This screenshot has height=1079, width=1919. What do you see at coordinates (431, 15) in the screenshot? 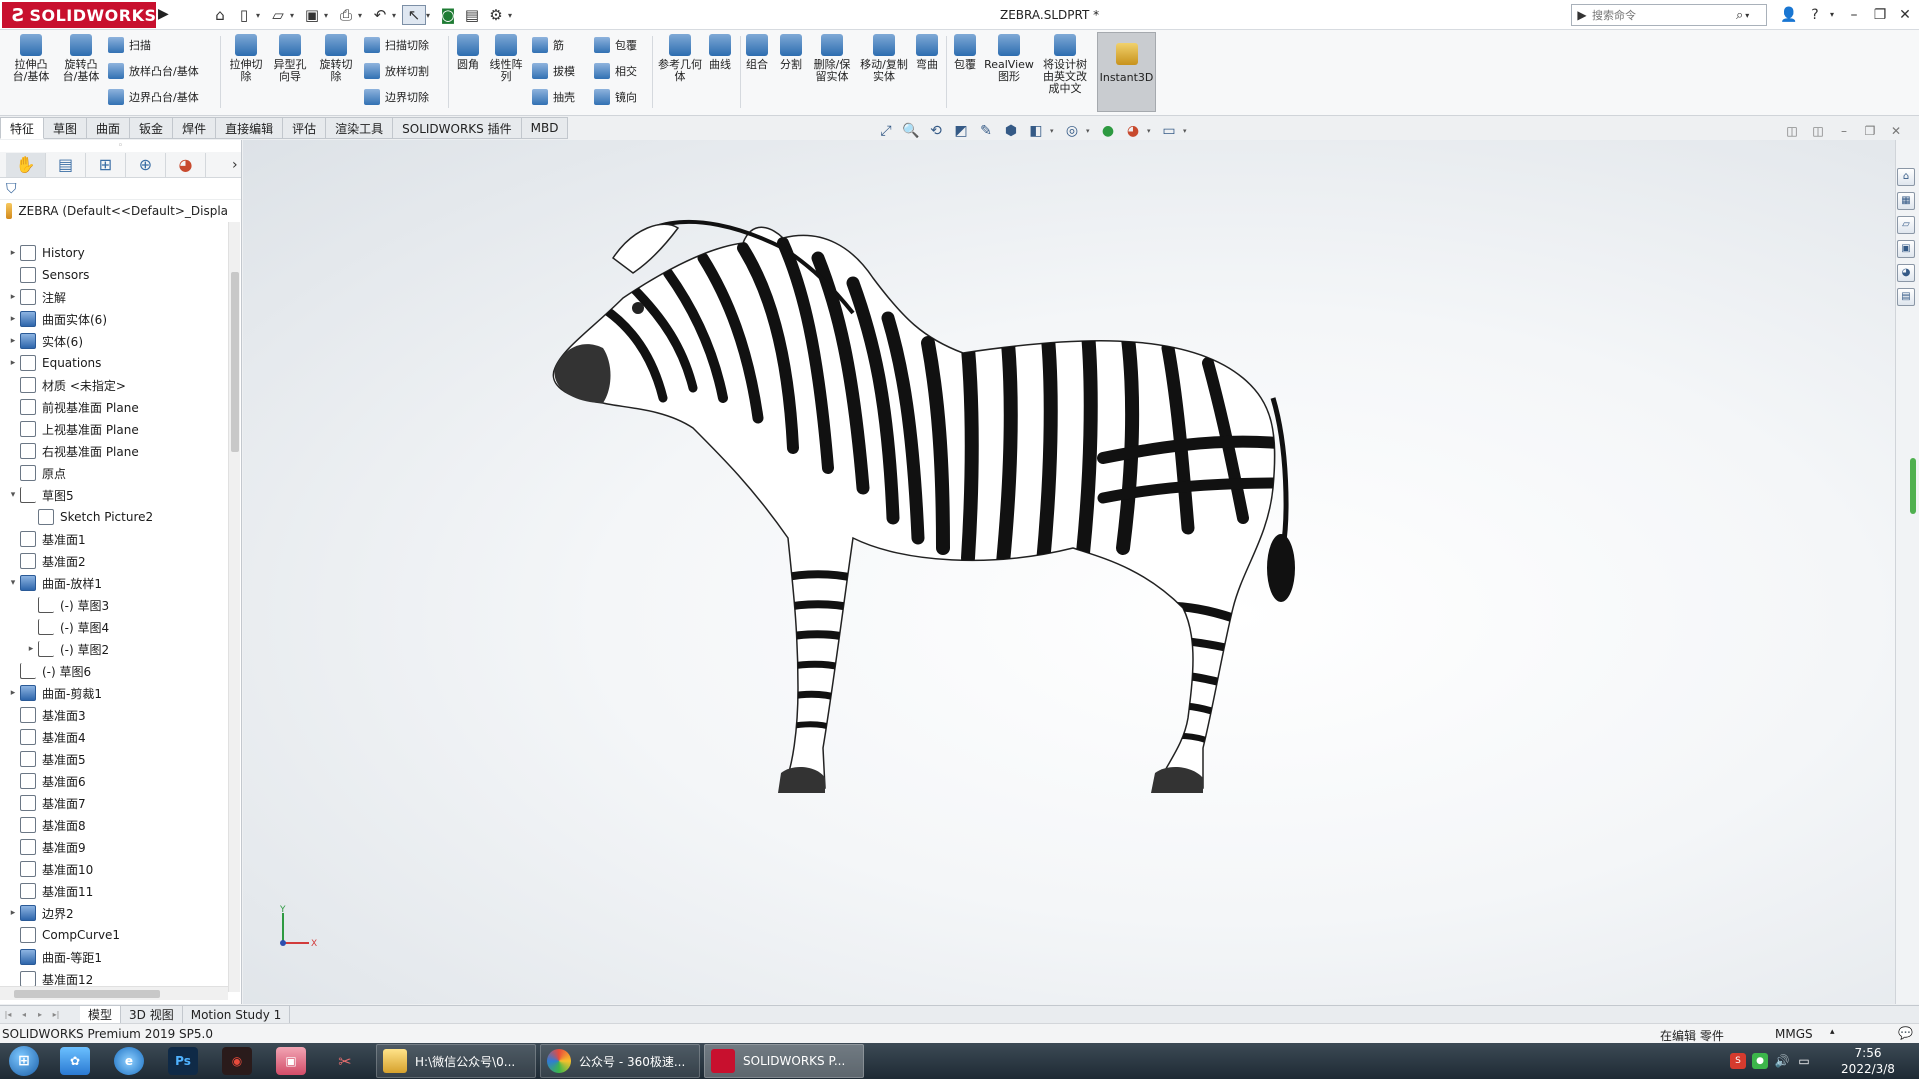
I see `select-dropdown-icon: ▾` at bounding box center [431, 15].